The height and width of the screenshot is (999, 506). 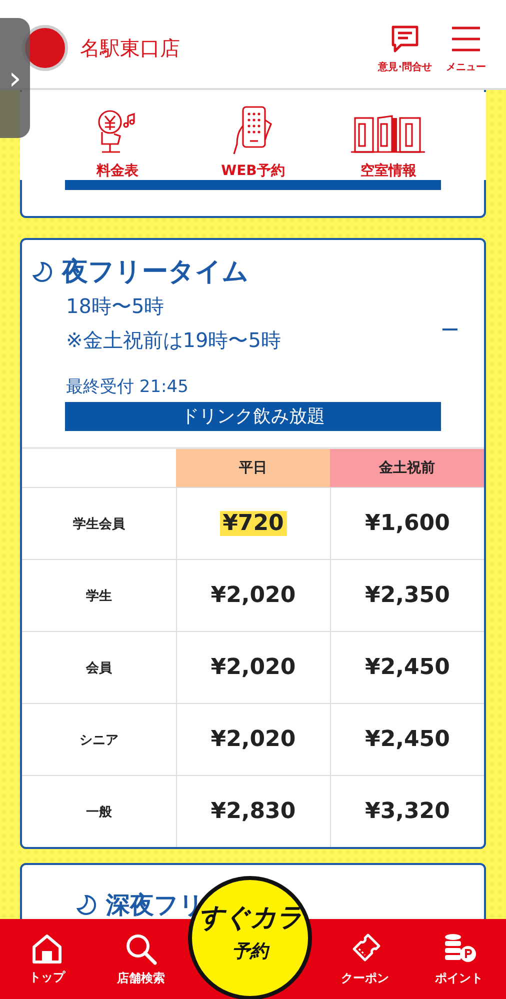 I want to click on plan-title: 夜フリータイム, so click(x=155, y=272).